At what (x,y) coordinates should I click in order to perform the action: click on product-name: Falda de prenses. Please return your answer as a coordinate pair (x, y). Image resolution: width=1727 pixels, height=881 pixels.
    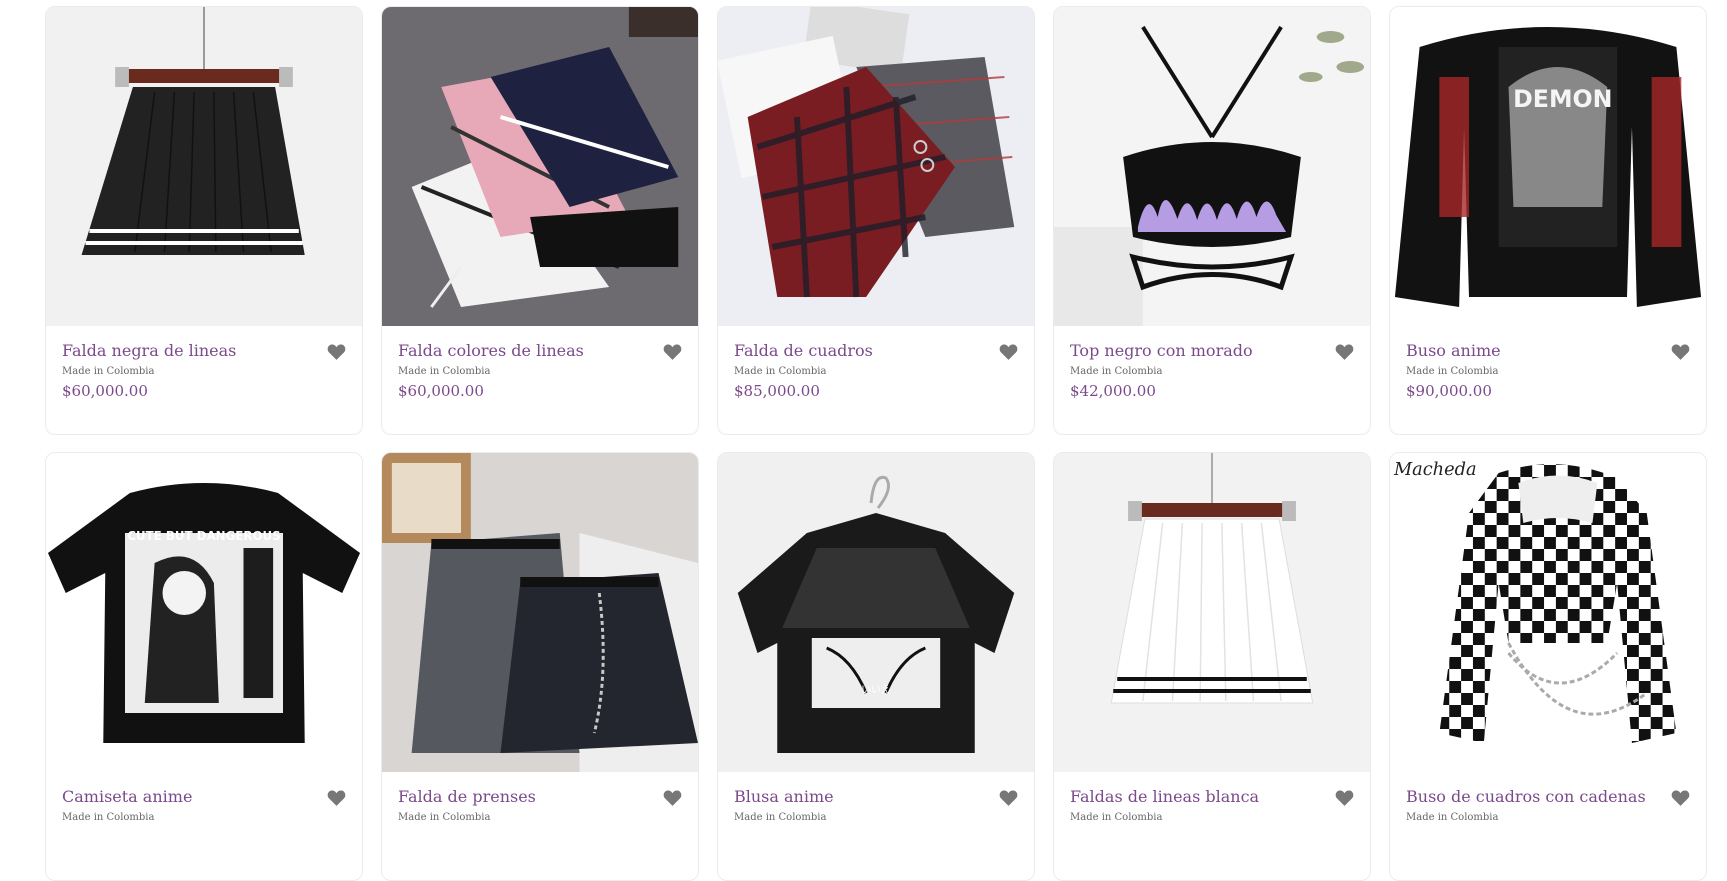
    Looking at the image, I should click on (540, 797).